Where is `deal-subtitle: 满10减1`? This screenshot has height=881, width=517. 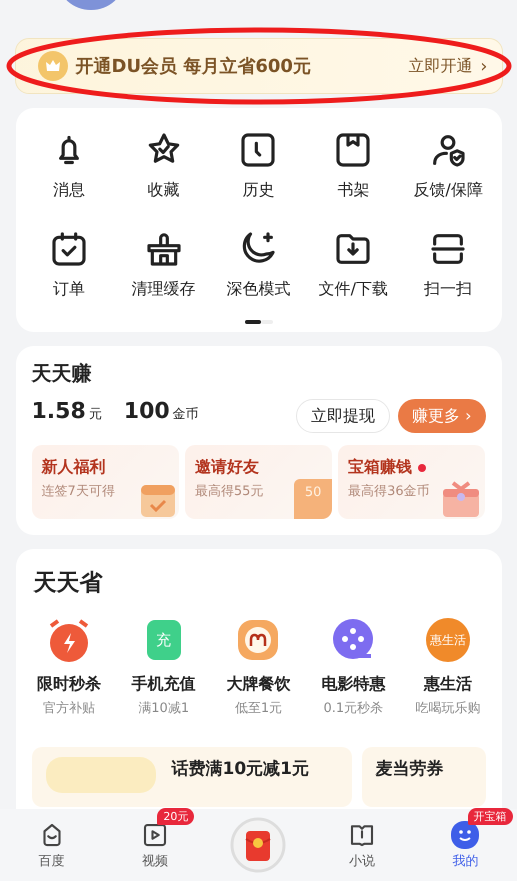 deal-subtitle: 满10减1 is located at coordinates (164, 708).